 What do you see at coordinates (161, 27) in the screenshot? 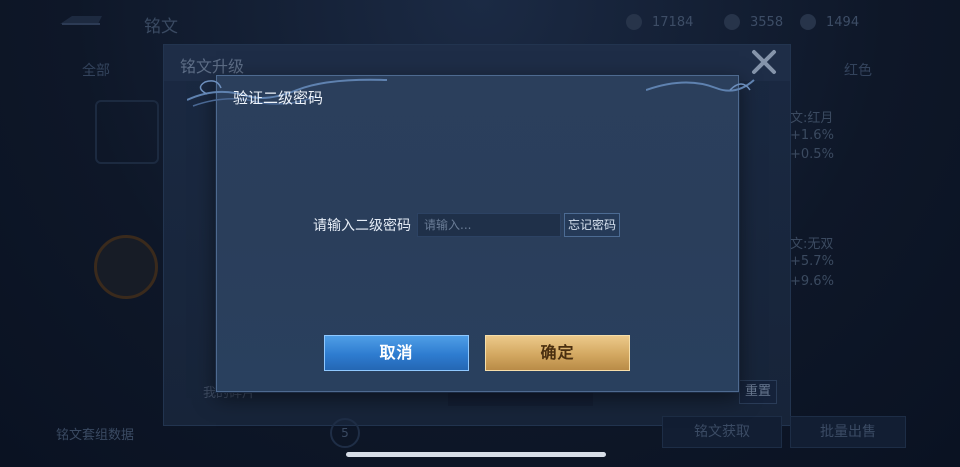
I see `page-title: 铭文` at bounding box center [161, 27].